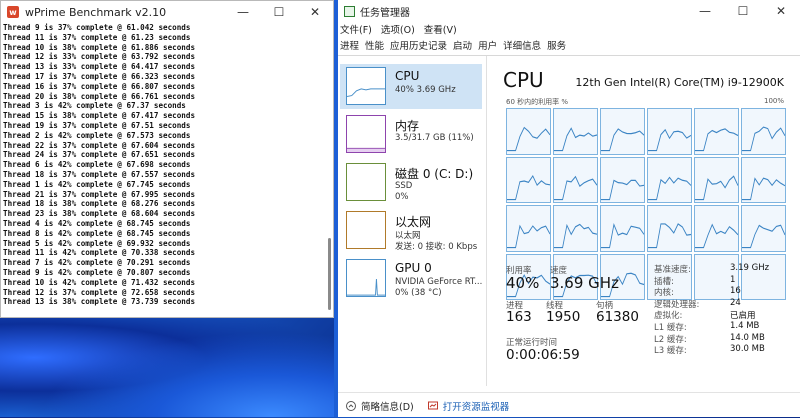 The height and width of the screenshot is (418, 800). What do you see at coordinates (13, 12) in the screenshot?
I see `wprime-app-icon: w` at bounding box center [13, 12].